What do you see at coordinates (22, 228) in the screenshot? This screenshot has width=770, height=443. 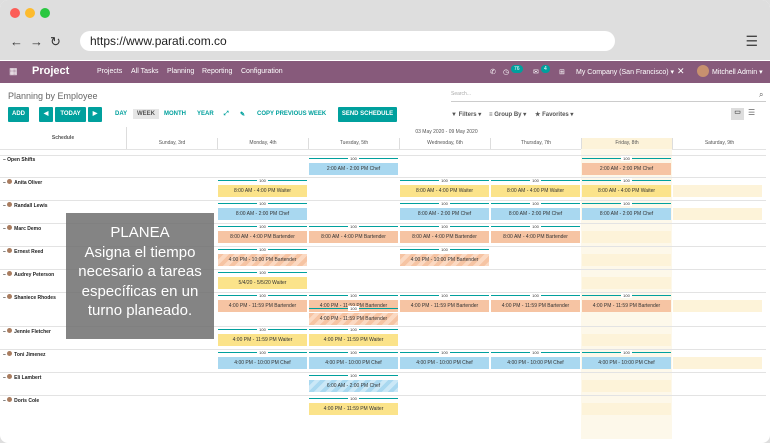 I see `row-label: – Marc Demo` at bounding box center [22, 228].